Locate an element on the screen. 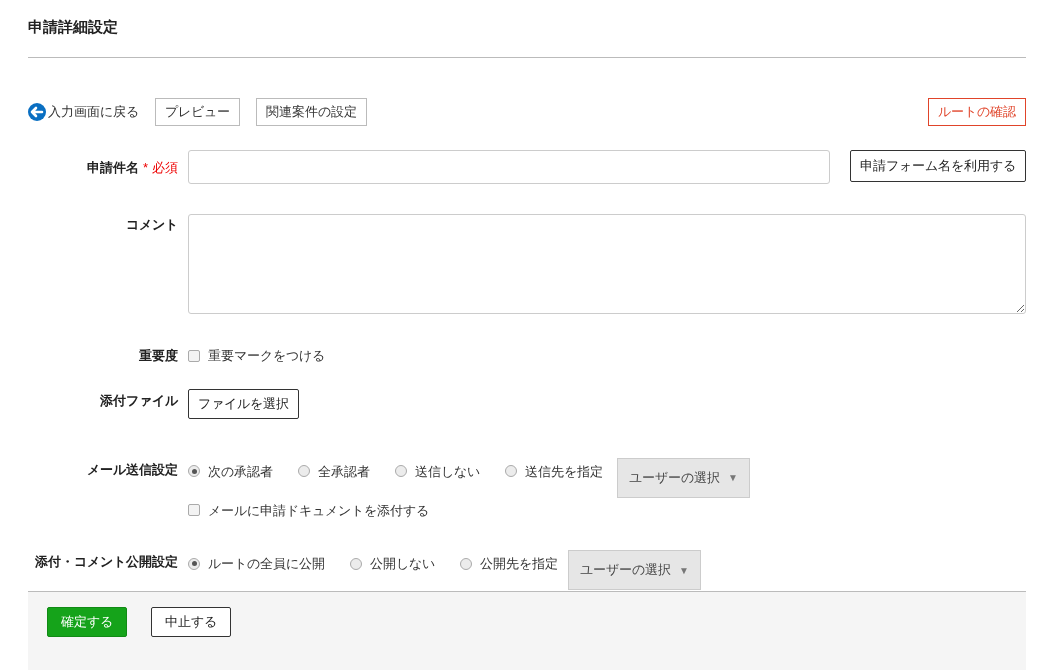 Image resolution: width=1054 pixels, height=670 pixels. toolbar-button: 関連案件の設定 is located at coordinates (311, 112).